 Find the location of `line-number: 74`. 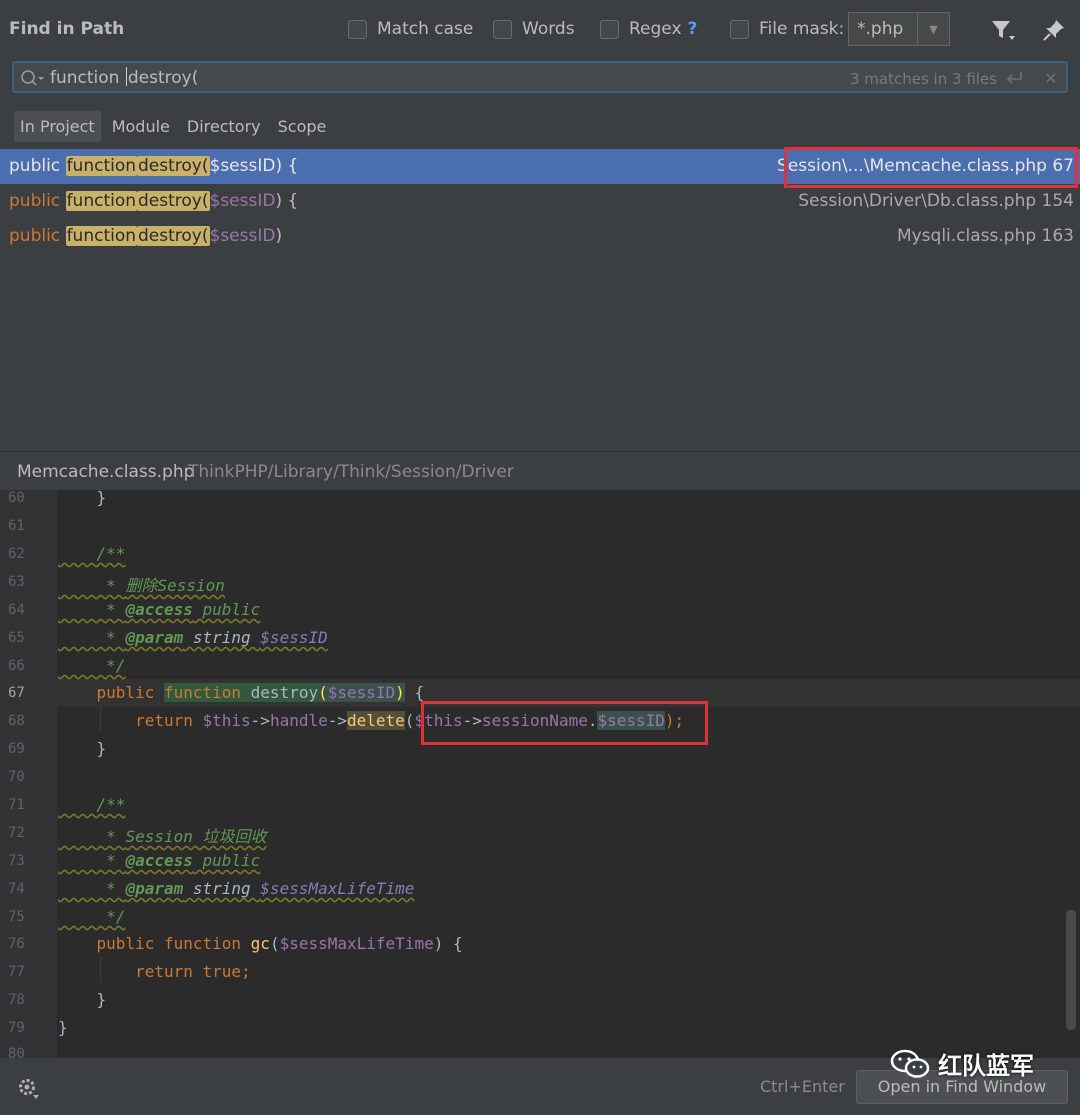

line-number: 74 is located at coordinates (16, 889).